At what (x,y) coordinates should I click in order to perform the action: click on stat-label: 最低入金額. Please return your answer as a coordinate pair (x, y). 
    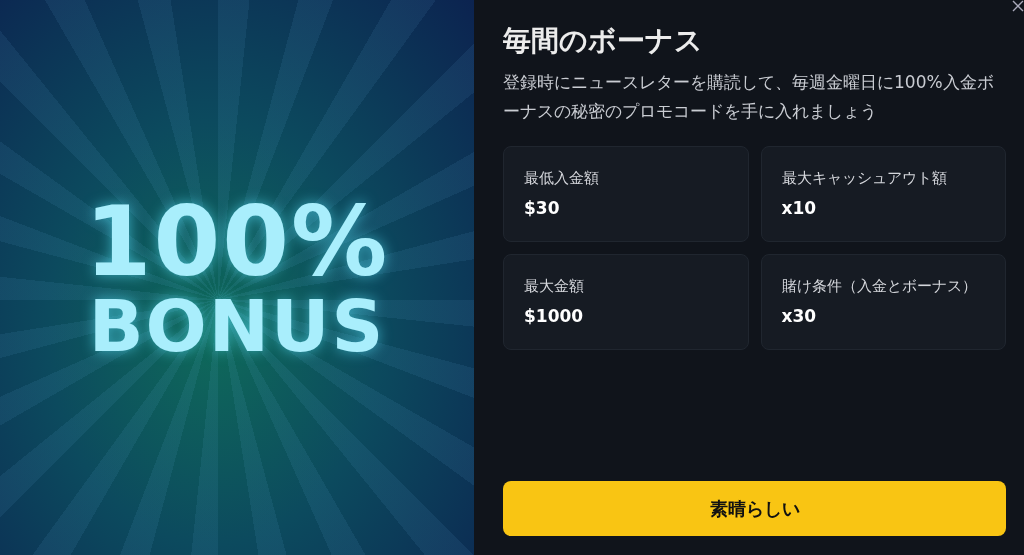
    Looking at the image, I should click on (562, 178).